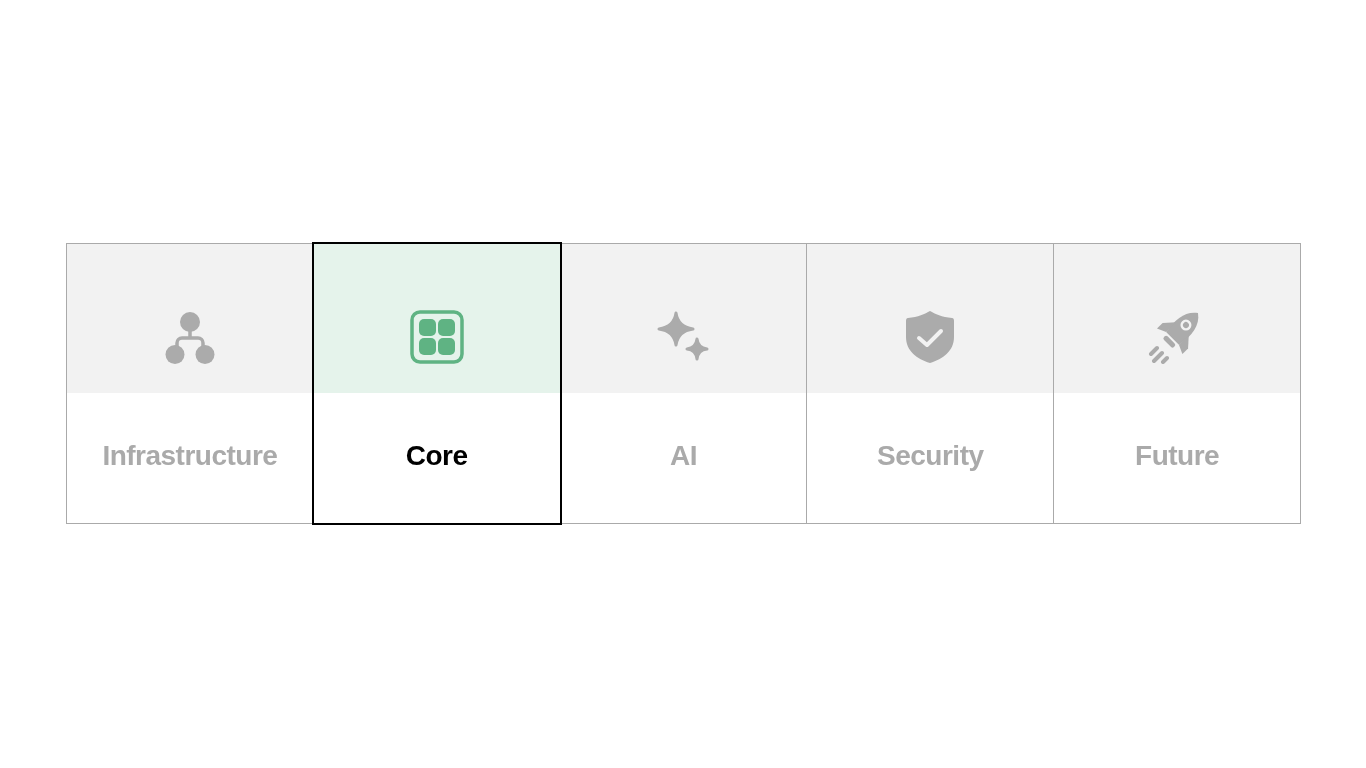 Image resolution: width=1366 pixels, height=768 pixels. I want to click on hierarchy-icon, so click(189, 338).